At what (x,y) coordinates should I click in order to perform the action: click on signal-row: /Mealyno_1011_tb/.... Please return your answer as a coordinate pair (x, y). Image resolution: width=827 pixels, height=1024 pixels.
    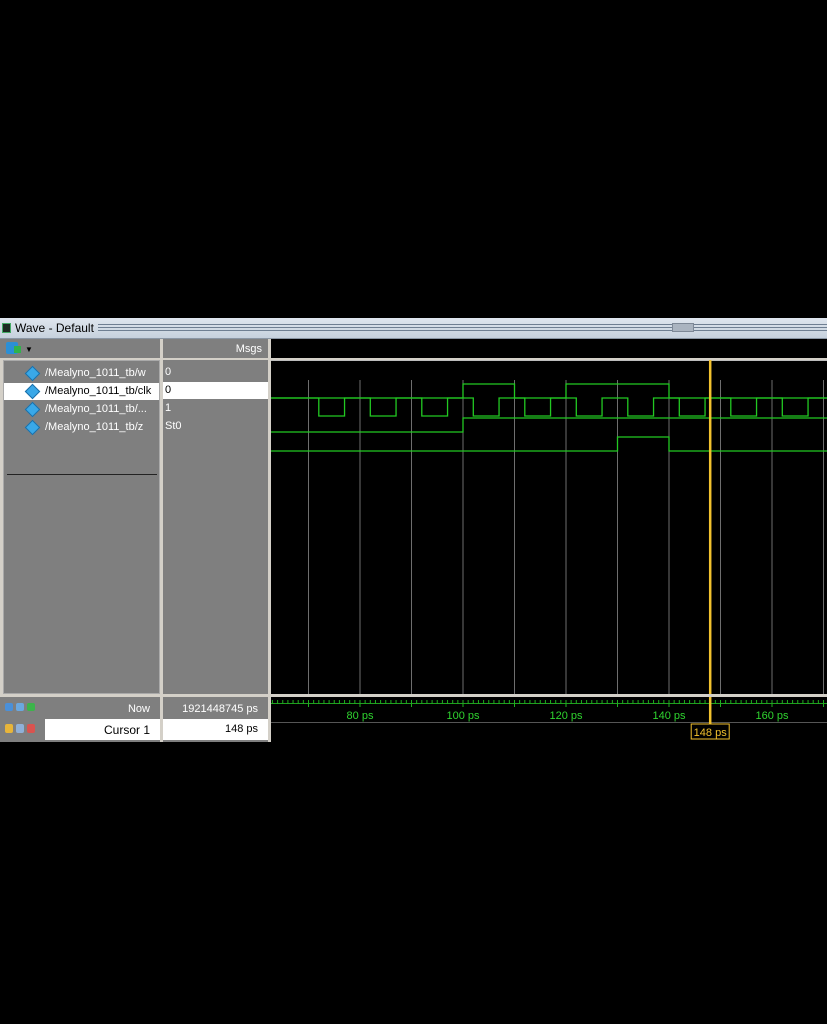
    Looking at the image, I should click on (81, 409).